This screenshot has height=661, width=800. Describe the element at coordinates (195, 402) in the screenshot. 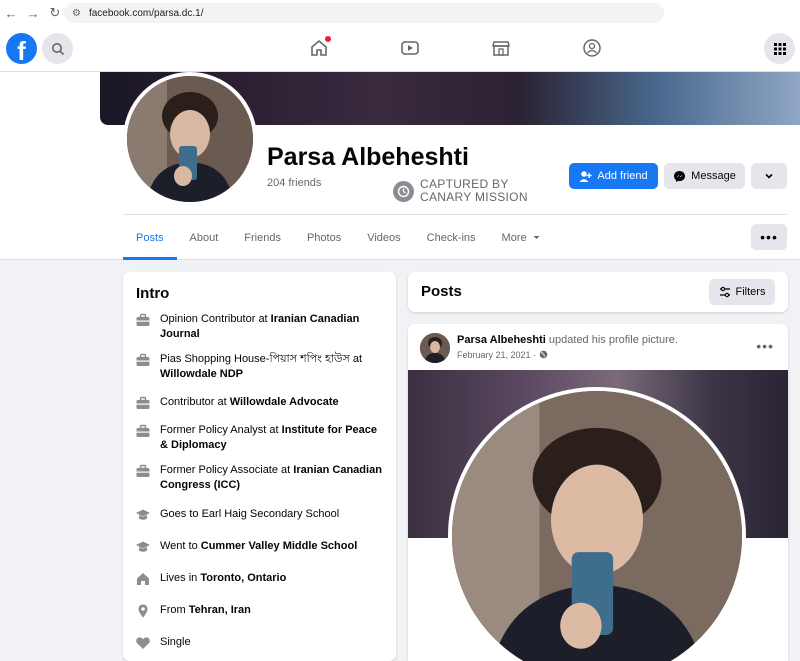

I see `intro-item-prefix: Contributor at` at that location.